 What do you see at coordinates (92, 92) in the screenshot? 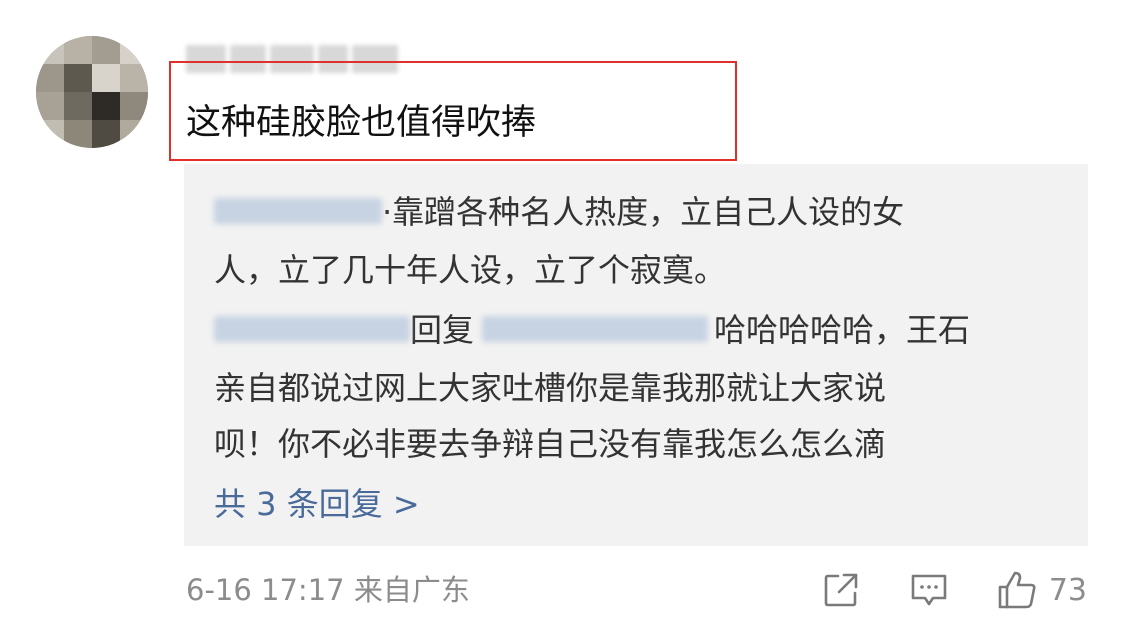
I see `avatar` at bounding box center [92, 92].